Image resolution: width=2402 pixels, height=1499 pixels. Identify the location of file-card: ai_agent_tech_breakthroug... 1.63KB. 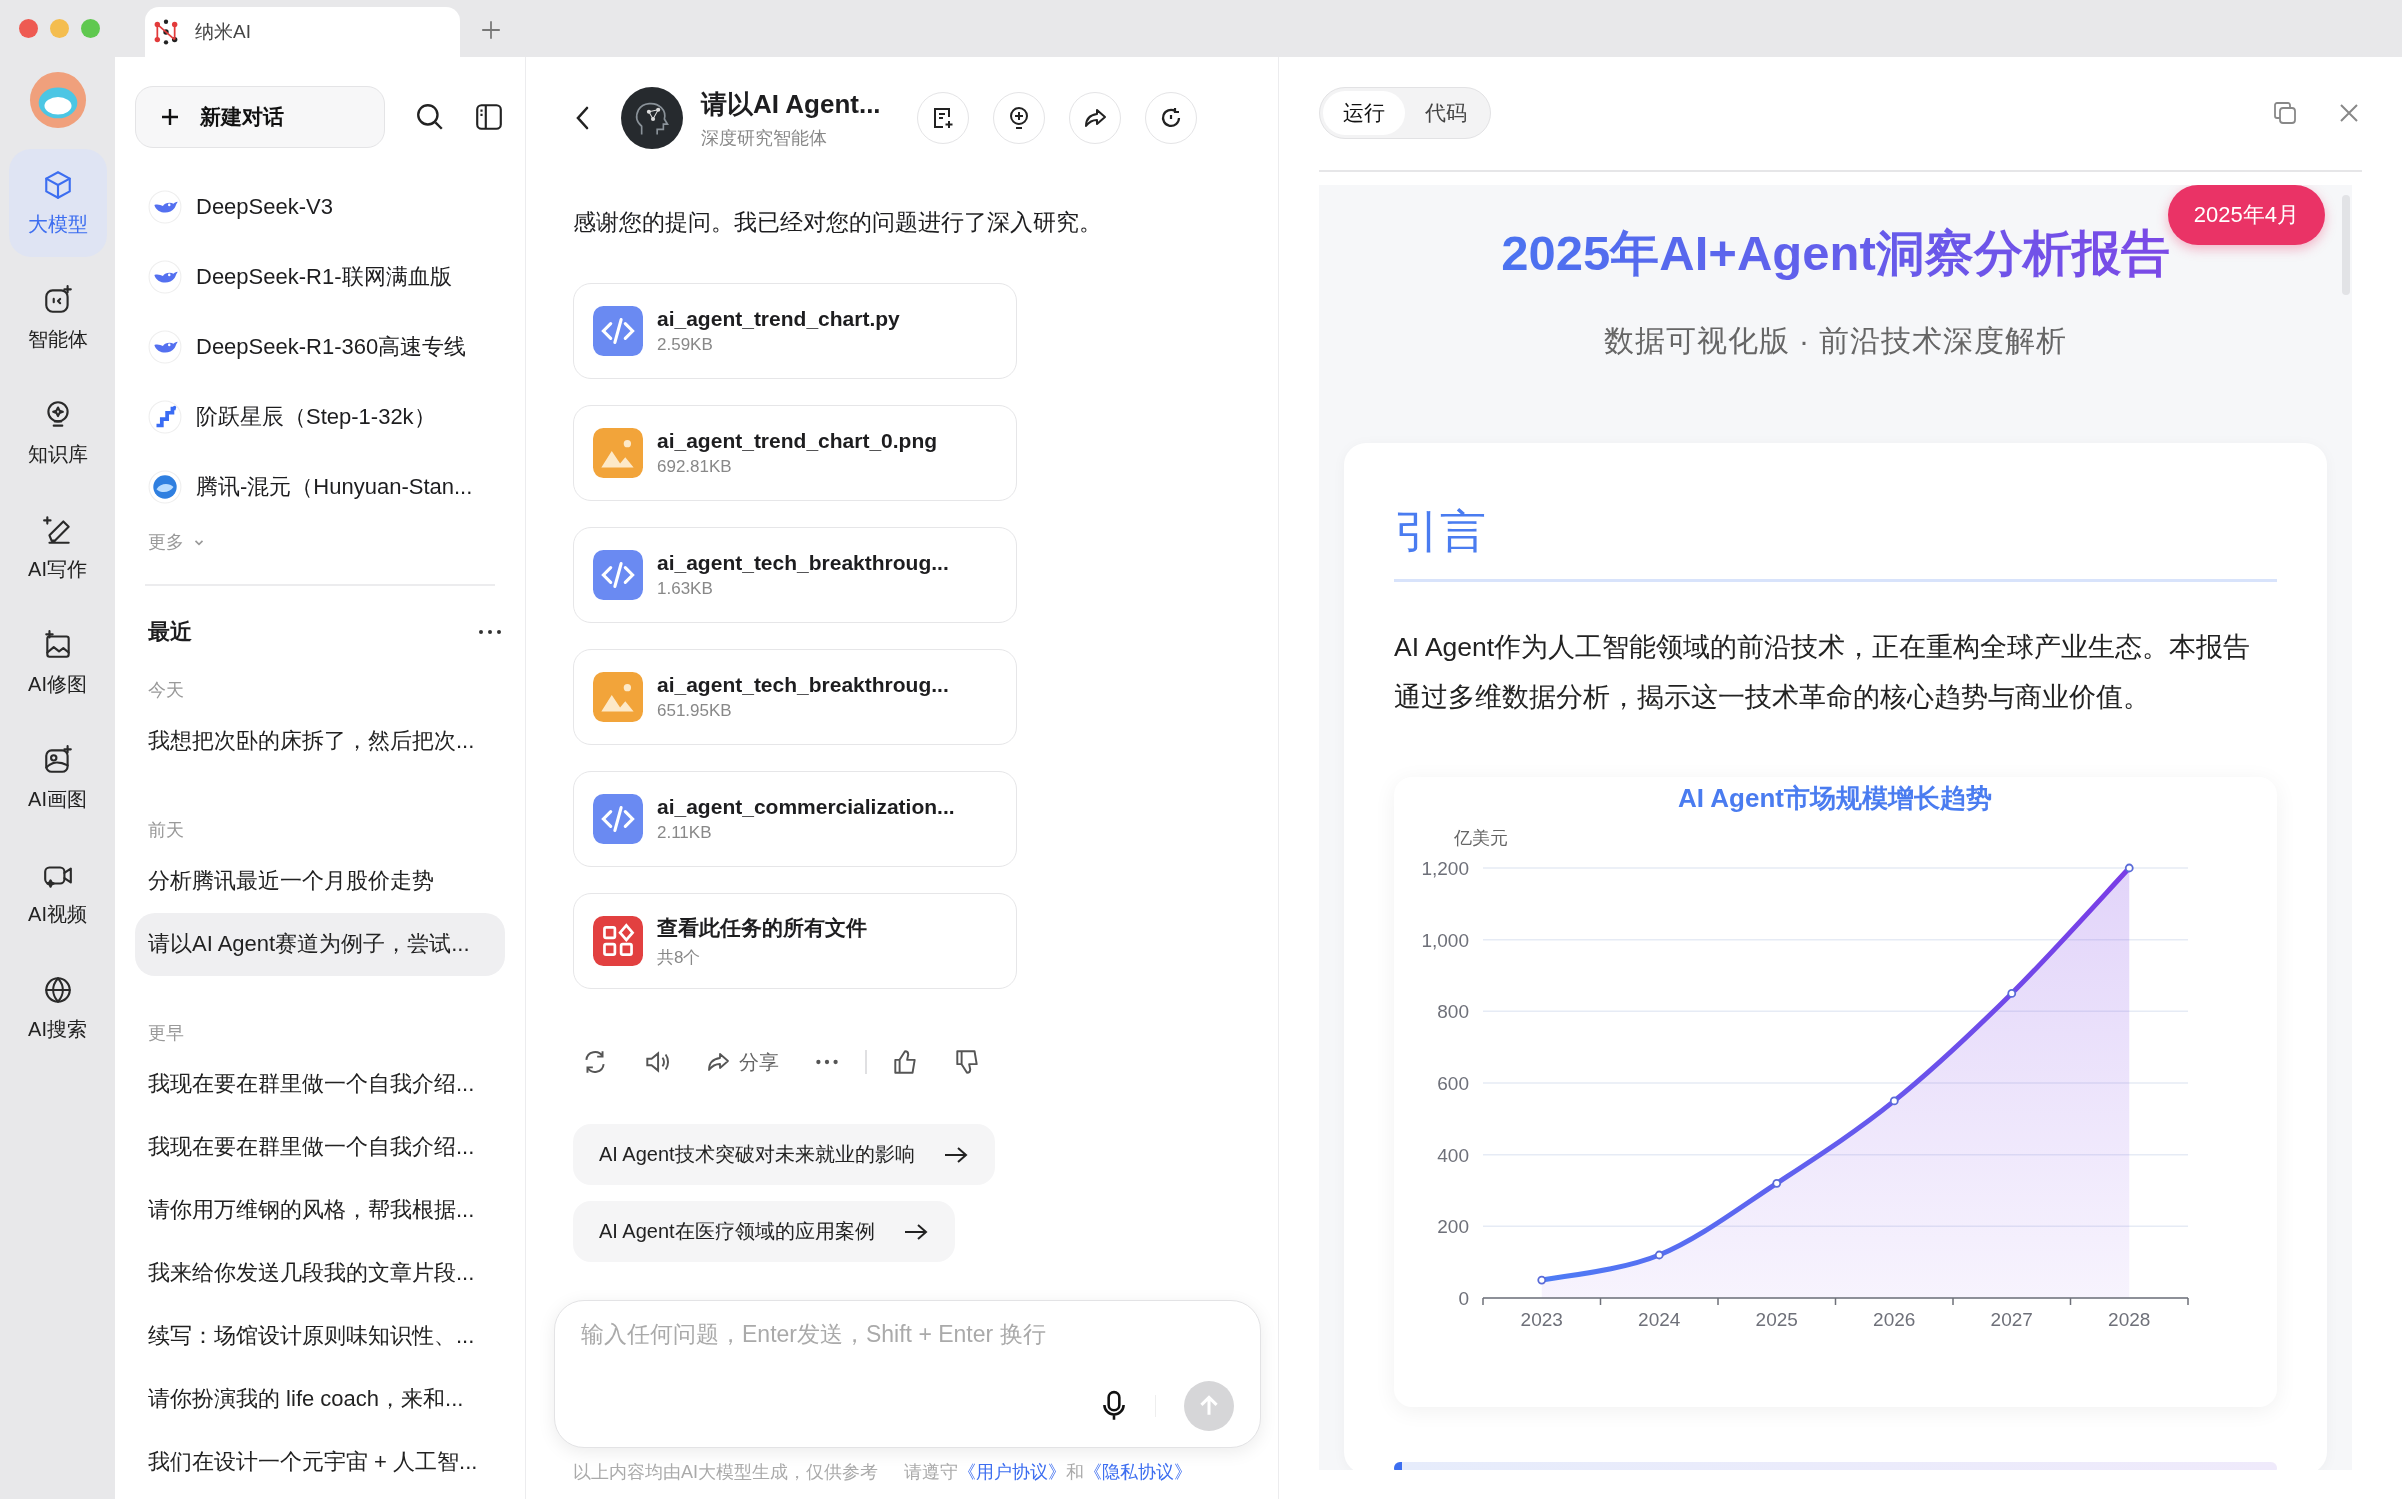
(795, 575).